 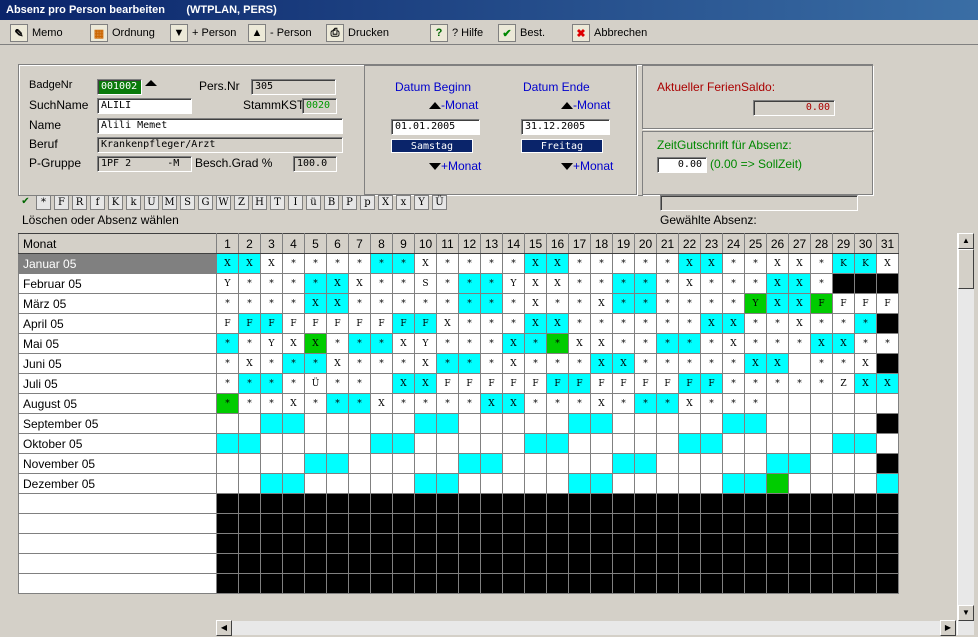 I want to click on beginn-monat-minus: -Monat, so click(x=453, y=105).